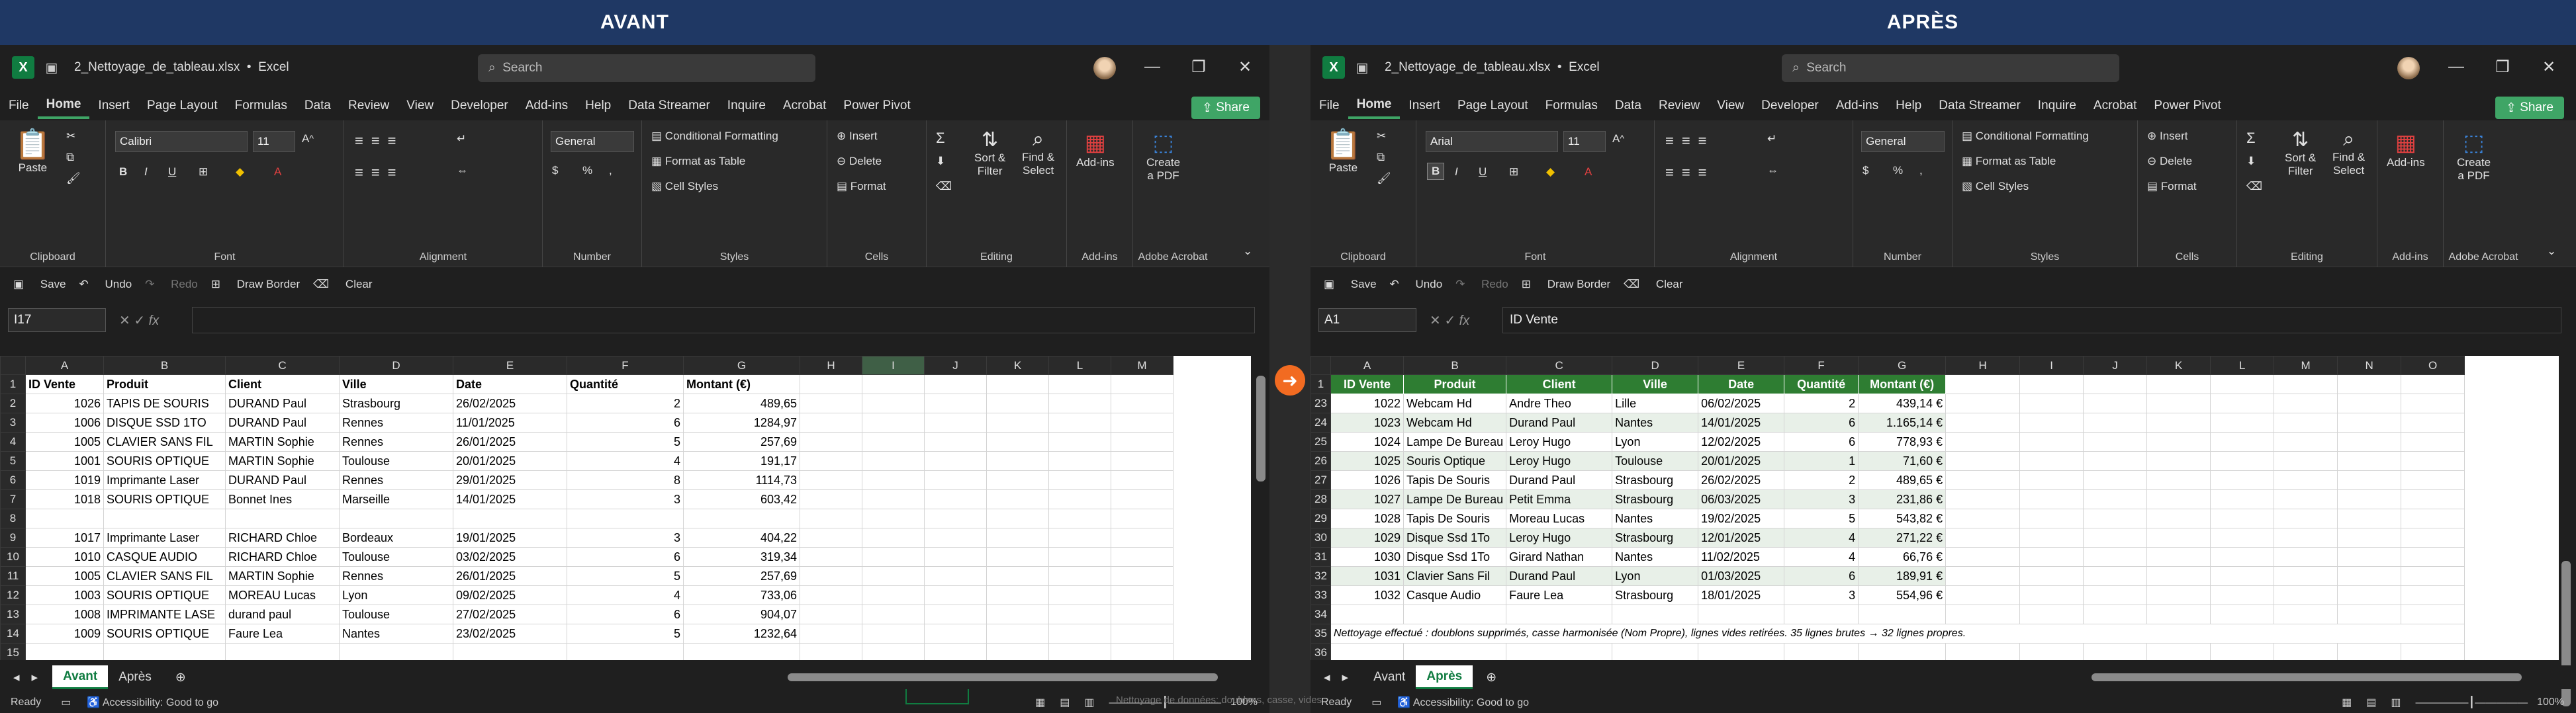 This screenshot has width=2576, height=713. I want to click on cell: Toulouse, so click(396, 614).